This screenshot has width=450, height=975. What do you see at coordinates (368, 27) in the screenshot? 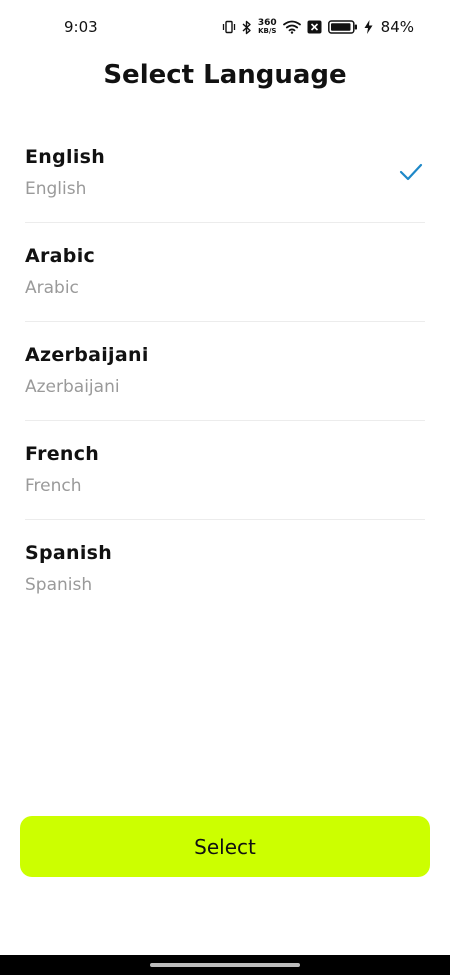
I see `charging-bolt-icon` at bounding box center [368, 27].